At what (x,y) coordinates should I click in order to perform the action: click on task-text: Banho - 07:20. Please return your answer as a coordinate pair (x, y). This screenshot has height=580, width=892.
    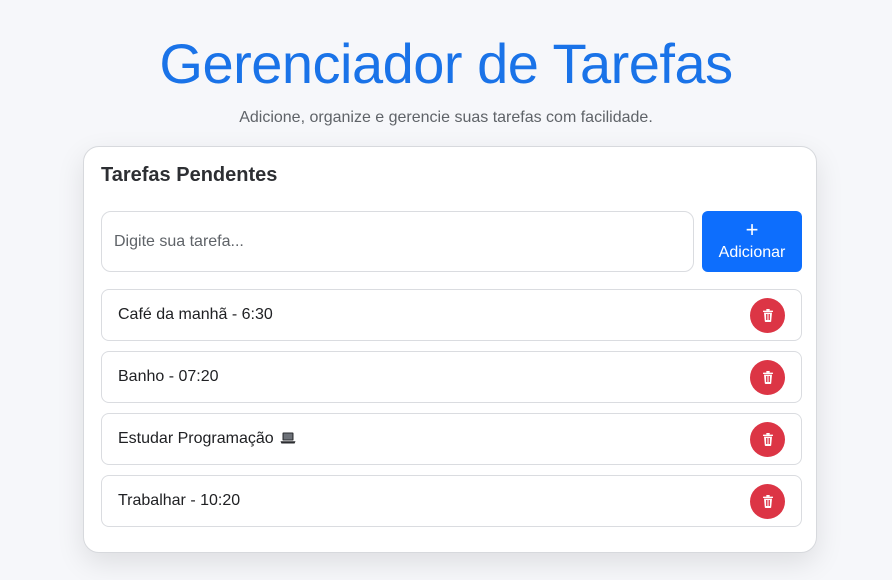
    Looking at the image, I should click on (168, 376).